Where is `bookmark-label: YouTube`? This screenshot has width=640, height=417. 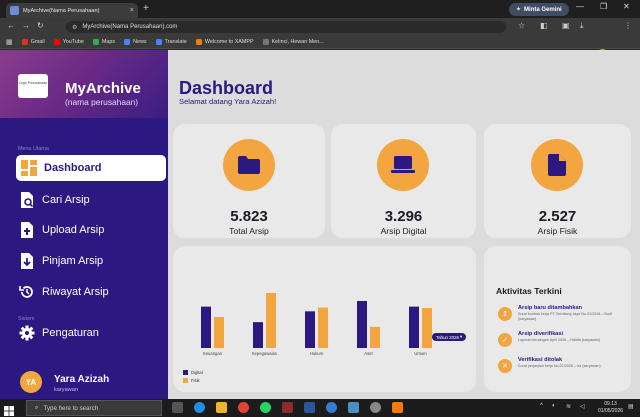 bookmark-label: YouTube is located at coordinates (73, 42).